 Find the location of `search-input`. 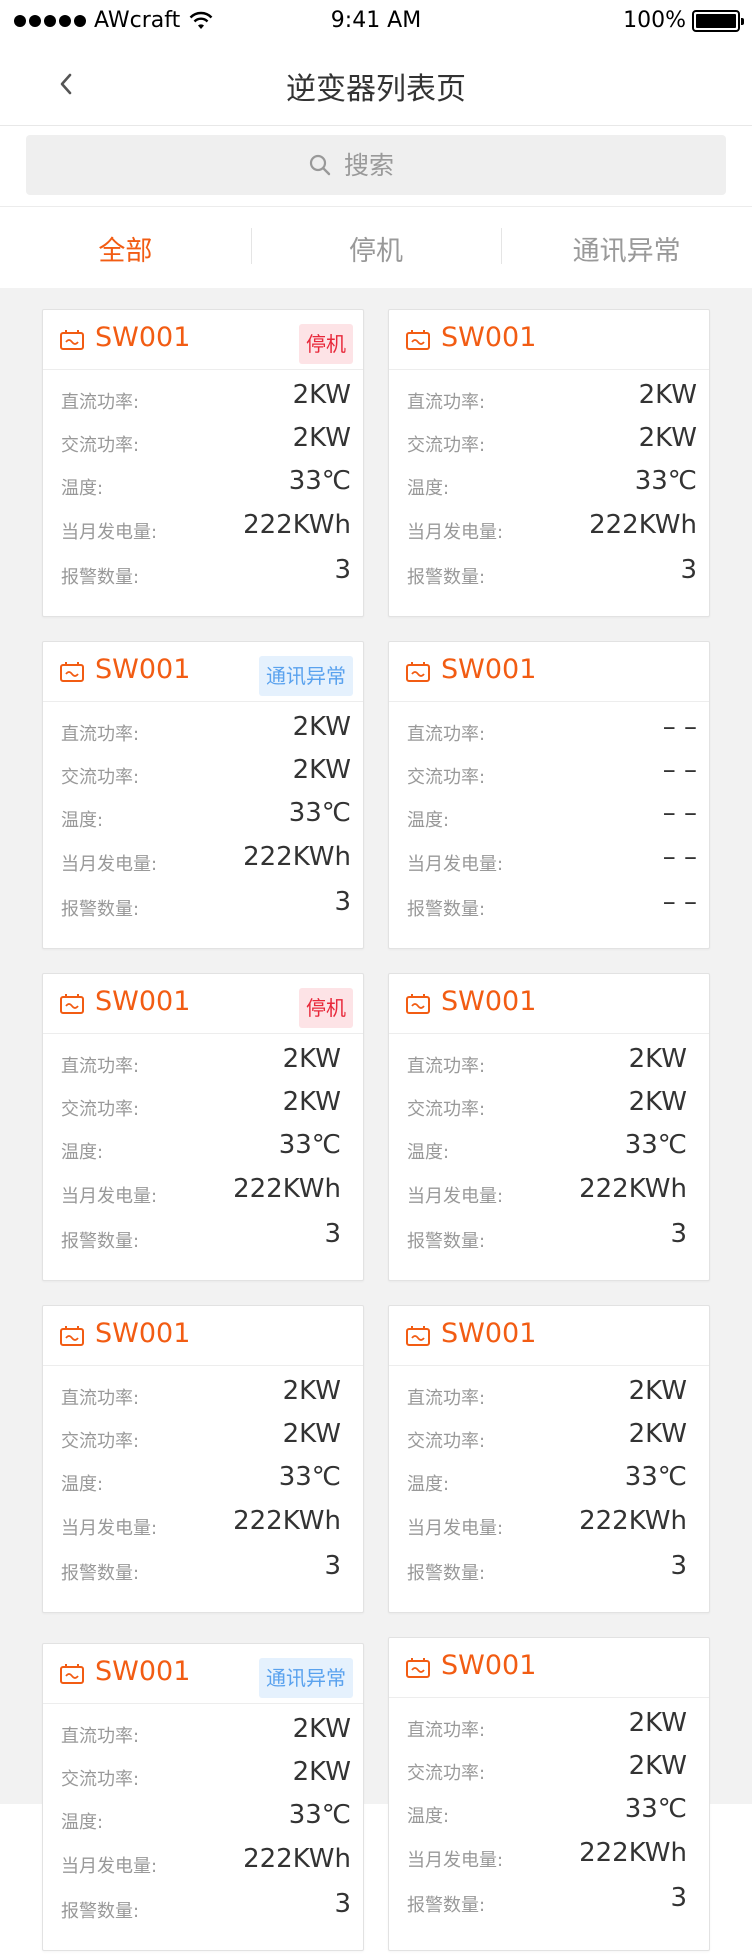

search-input is located at coordinates (394, 165).